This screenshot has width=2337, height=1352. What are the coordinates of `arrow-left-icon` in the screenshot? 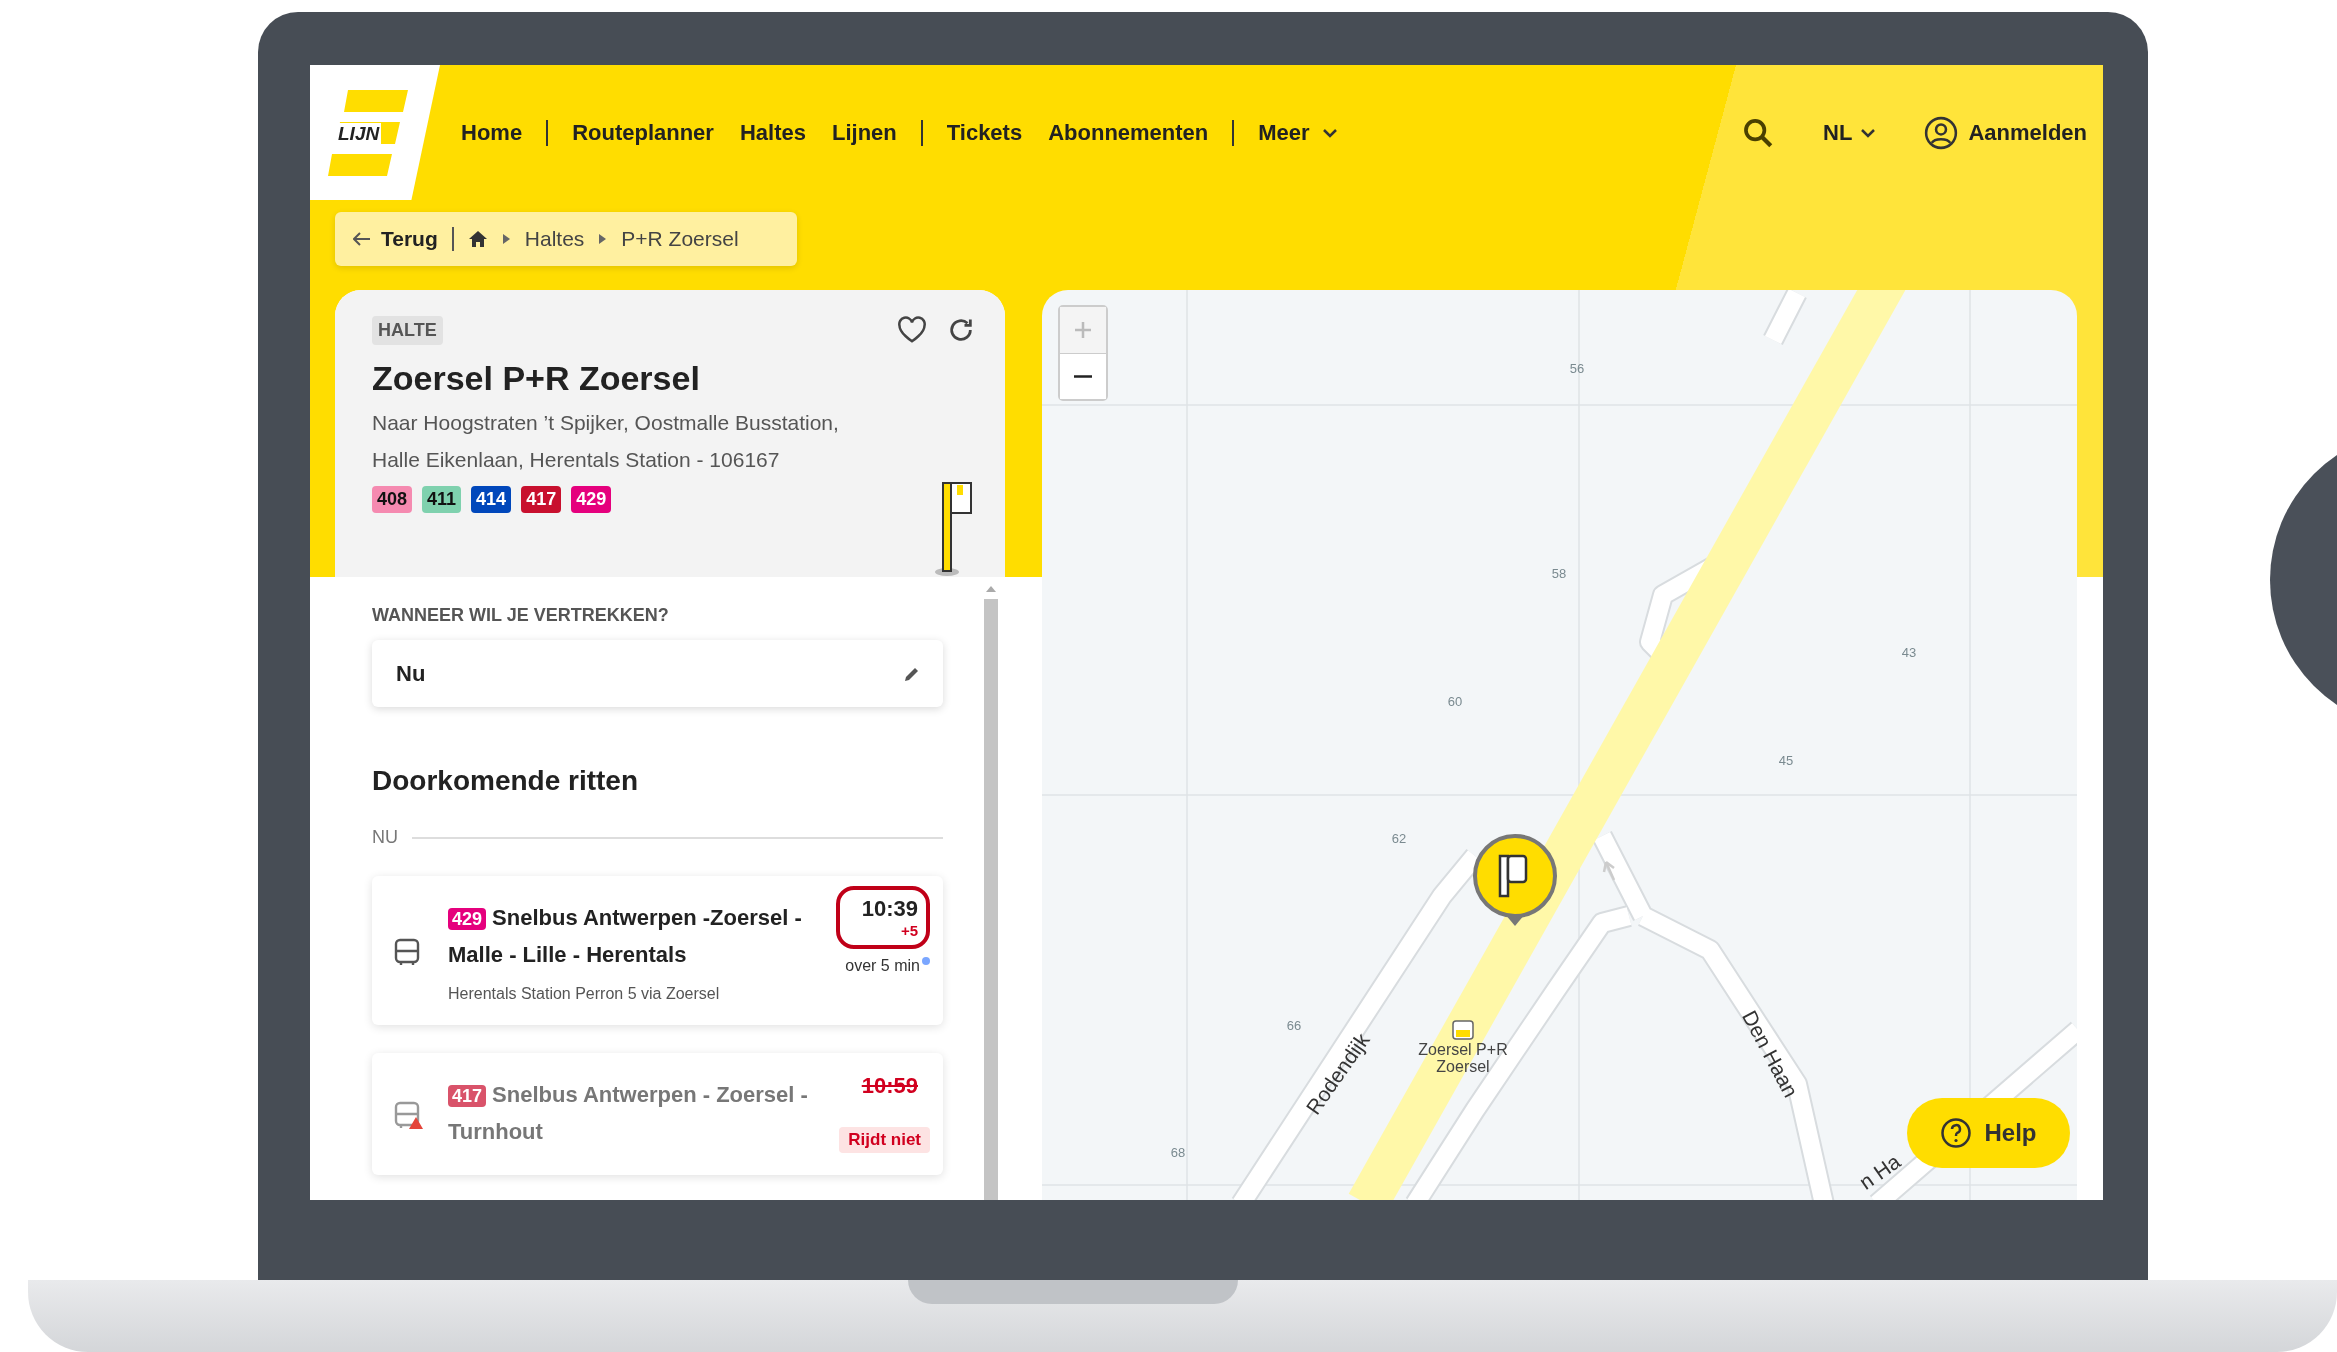 It's located at (362, 239).